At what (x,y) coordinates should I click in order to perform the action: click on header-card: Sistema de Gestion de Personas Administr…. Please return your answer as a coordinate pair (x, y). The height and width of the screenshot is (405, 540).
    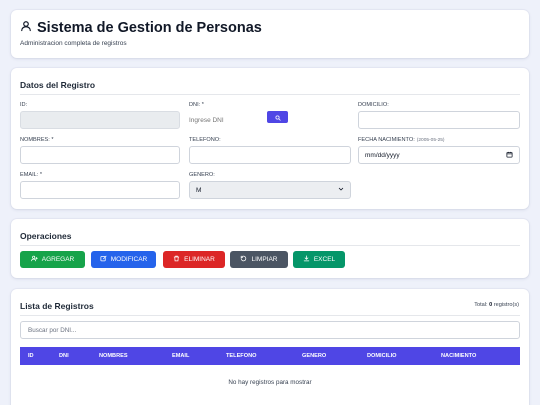
    Looking at the image, I should click on (270, 34).